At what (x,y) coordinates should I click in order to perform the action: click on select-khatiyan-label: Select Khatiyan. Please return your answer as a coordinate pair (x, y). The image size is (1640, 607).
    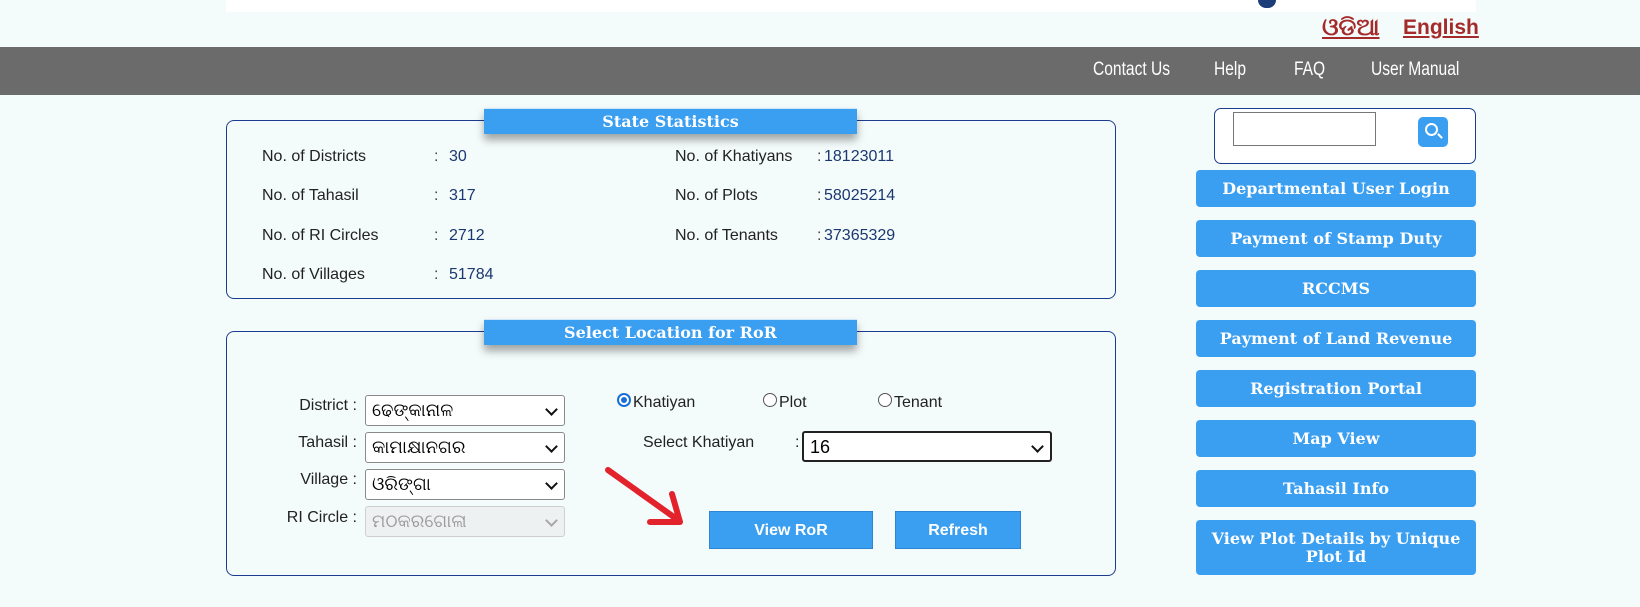
    Looking at the image, I should click on (699, 442).